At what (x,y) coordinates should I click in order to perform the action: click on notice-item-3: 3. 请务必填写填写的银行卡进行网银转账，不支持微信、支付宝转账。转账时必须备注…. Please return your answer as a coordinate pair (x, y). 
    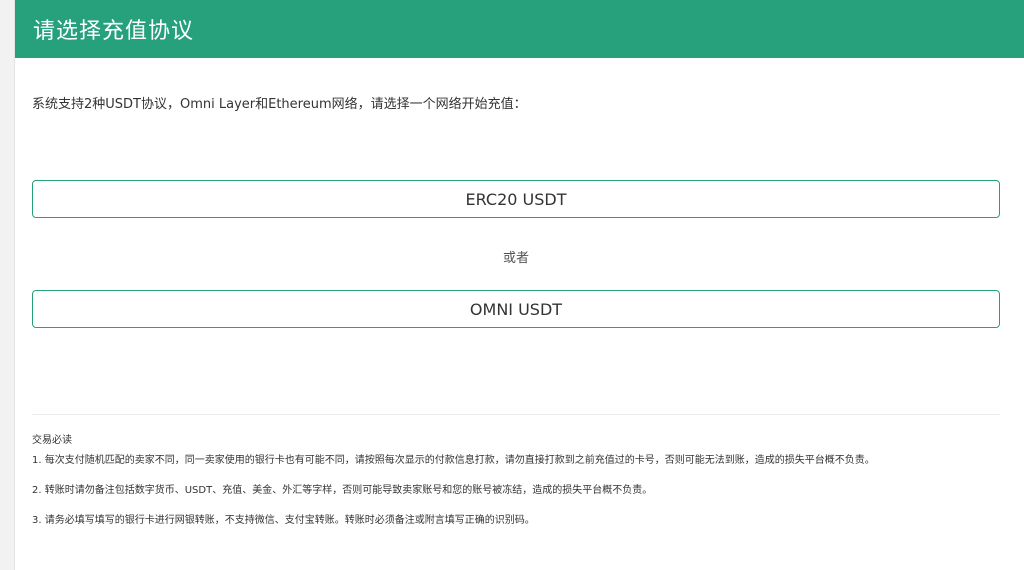
    Looking at the image, I should click on (283, 520).